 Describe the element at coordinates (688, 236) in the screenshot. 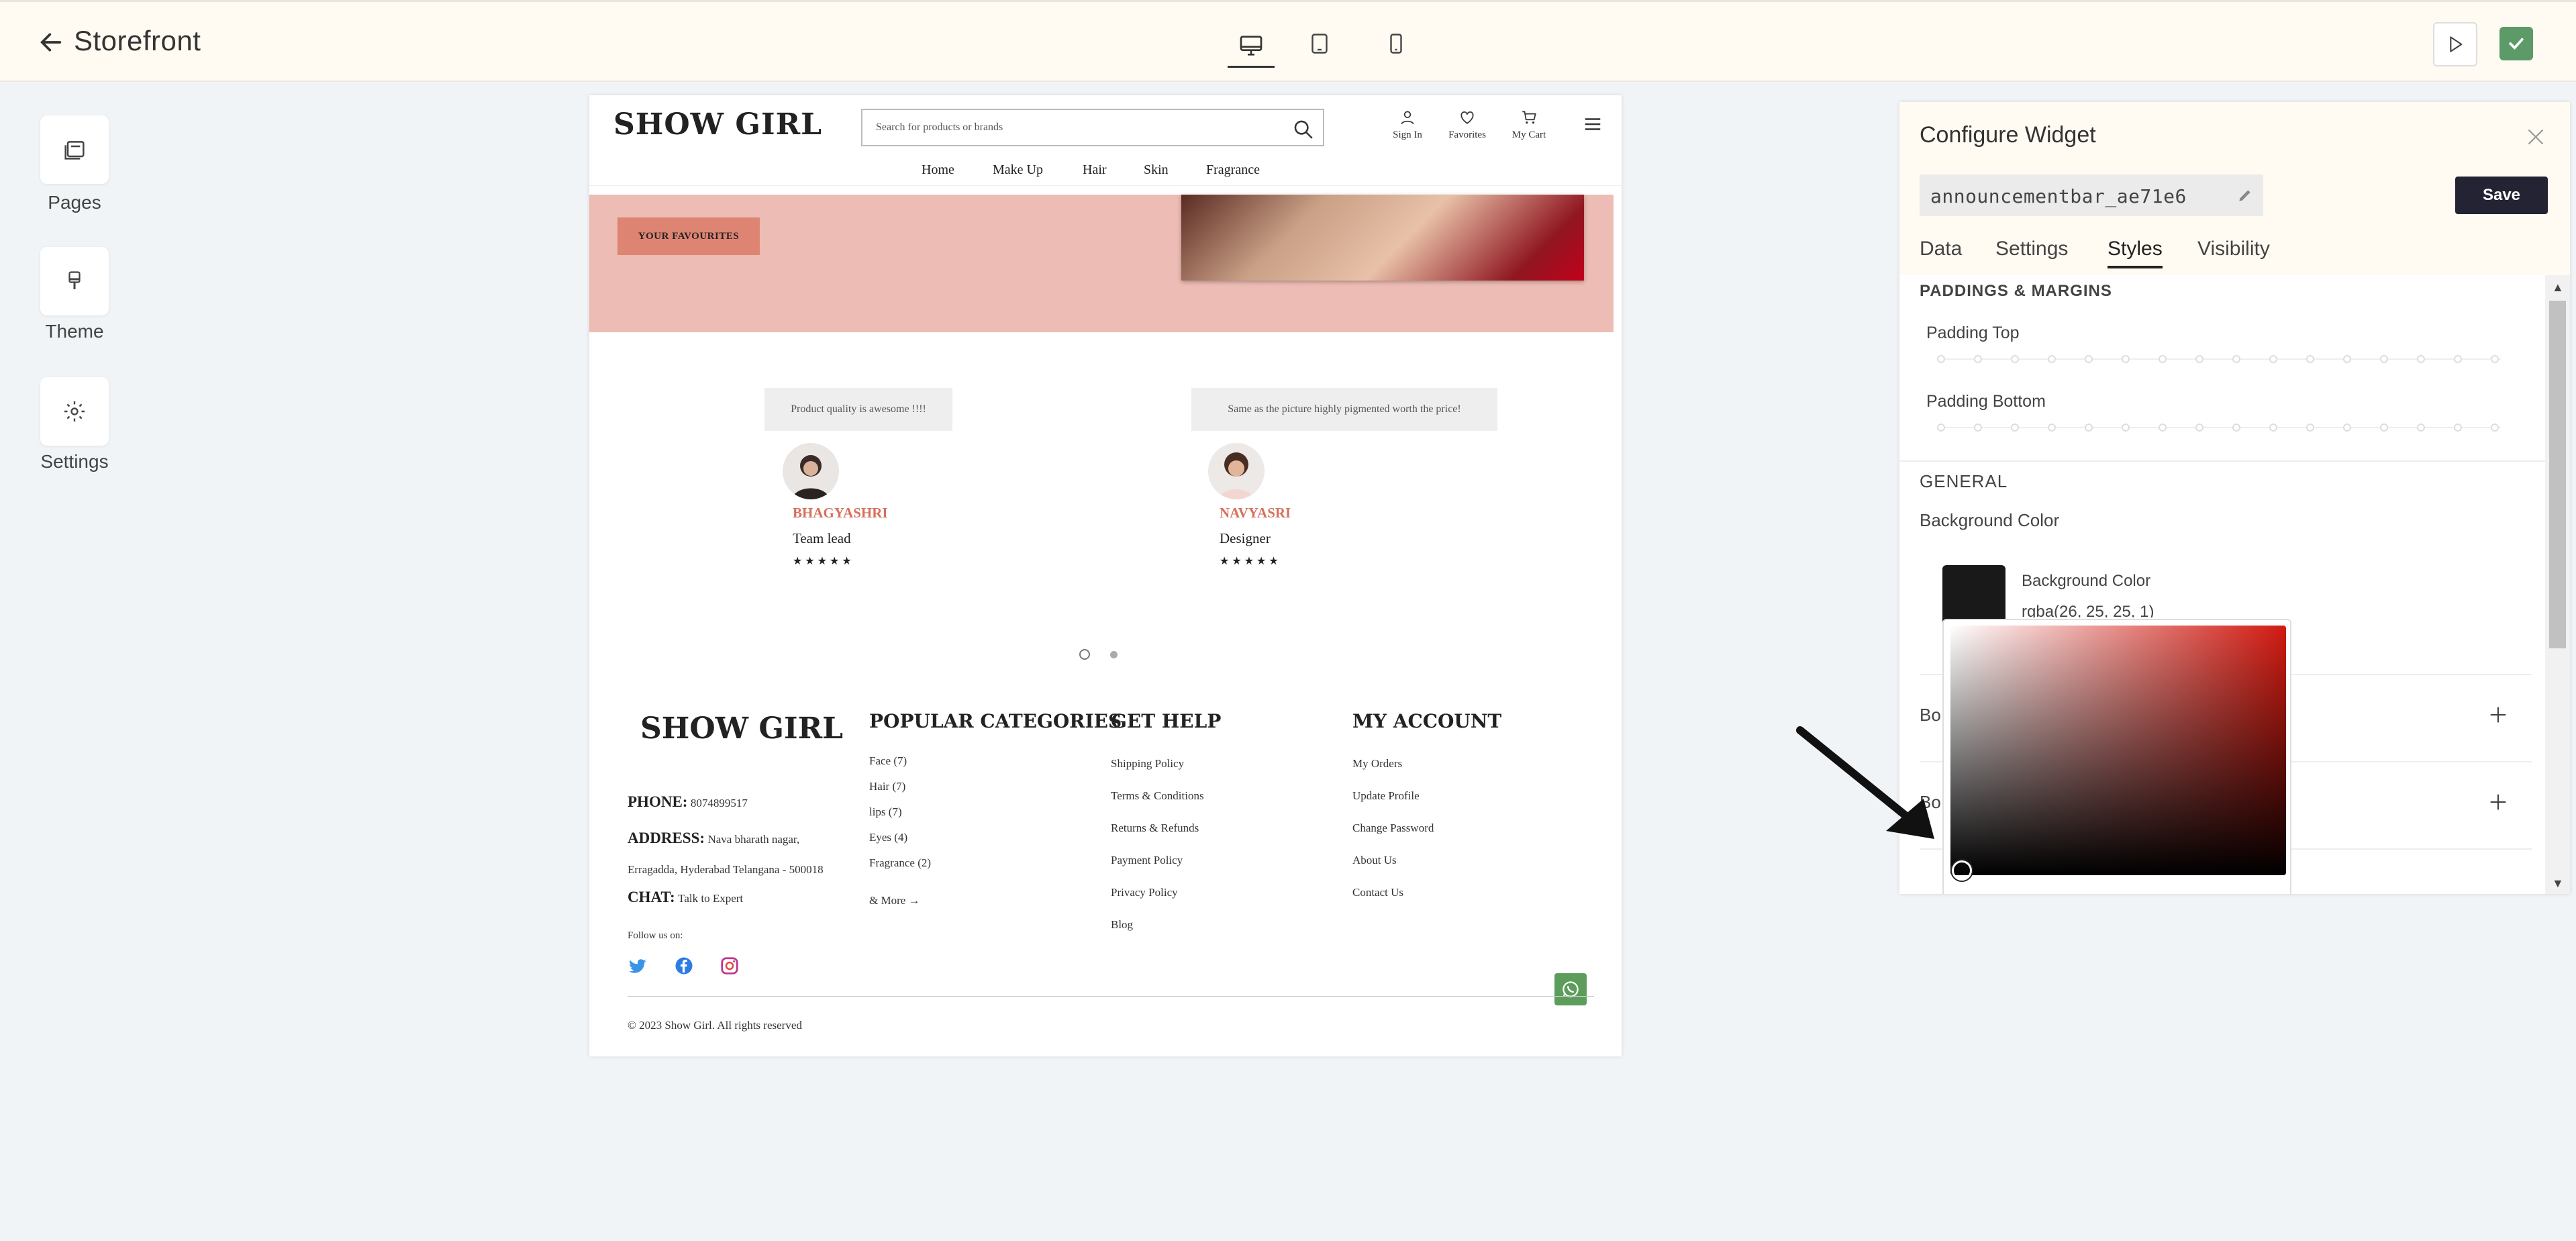

I see `your-favourites-button: YOUR FAVOURITES` at that location.